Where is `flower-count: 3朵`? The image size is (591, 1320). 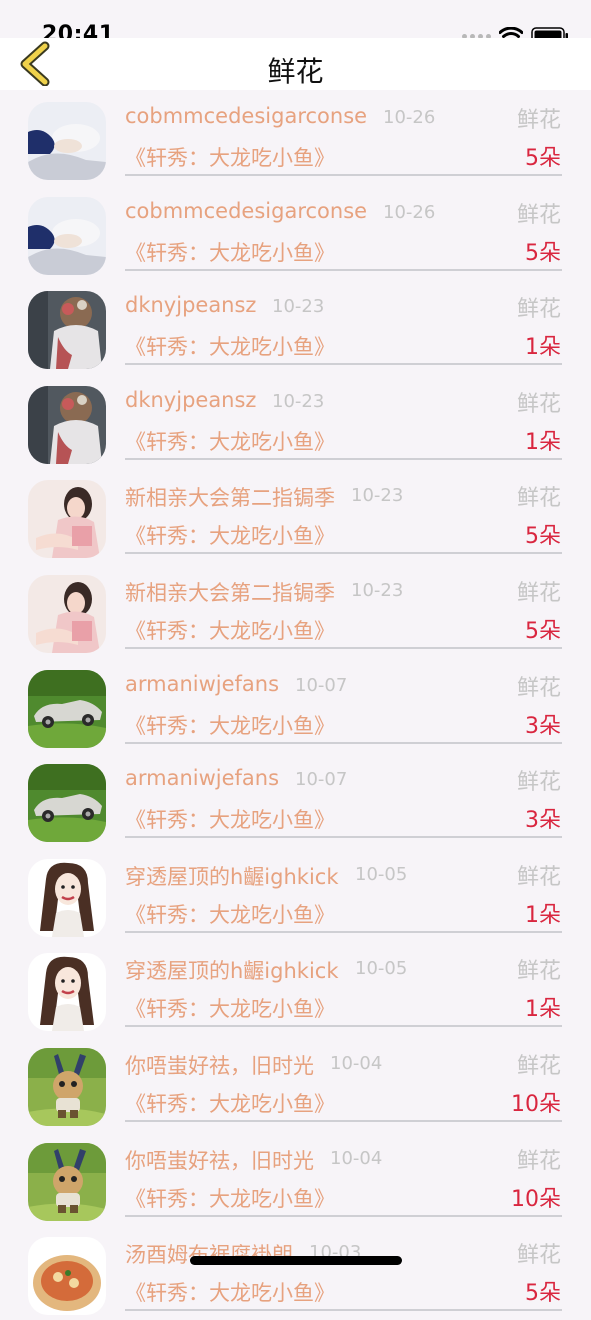 flower-count: 3朵 is located at coordinates (543, 821).